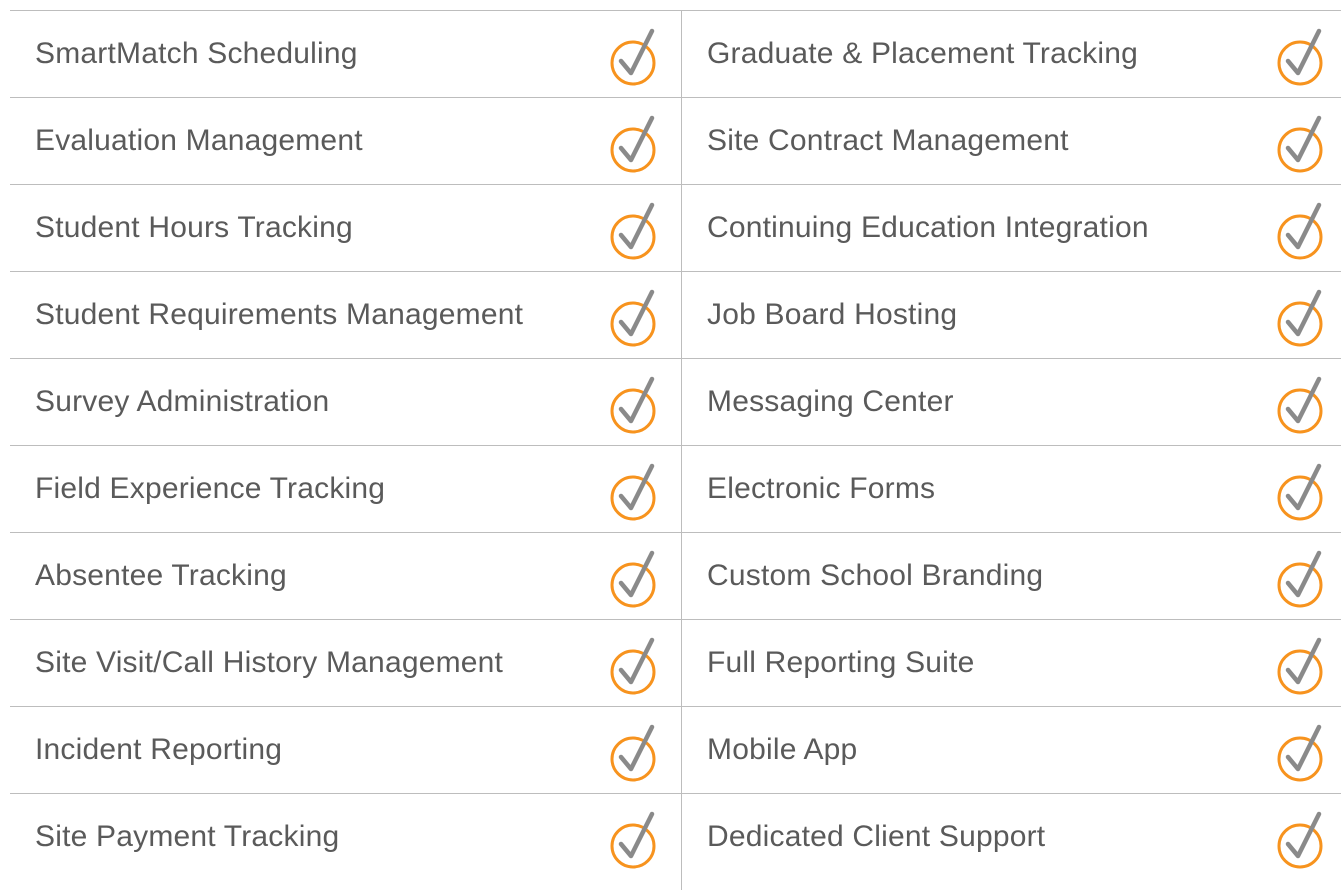  What do you see at coordinates (832, 314) in the screenshot?
I see `feature-label: Job Board Hosting` at bounding box center [832, 314].